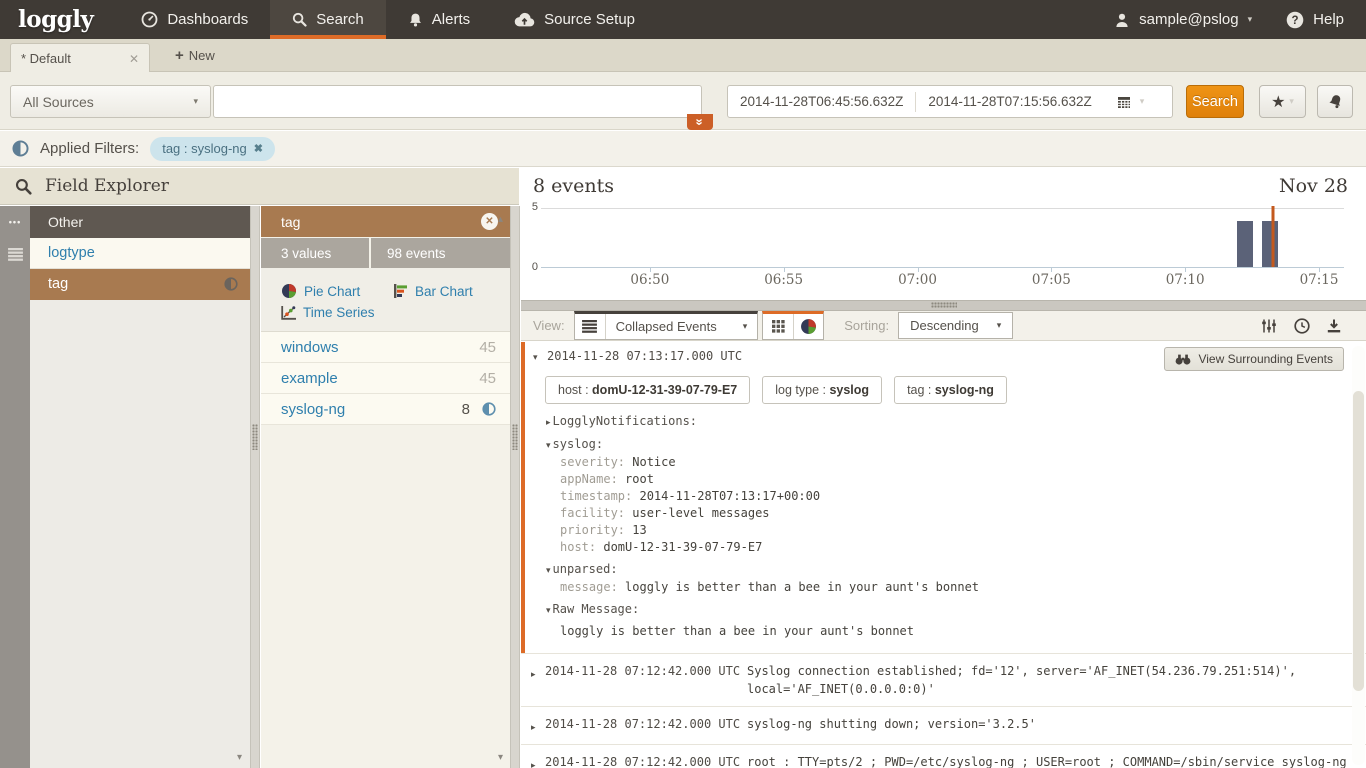  I want to click on event-field-value: domU-12-31-39-07-79-E7, so click(679, 547).